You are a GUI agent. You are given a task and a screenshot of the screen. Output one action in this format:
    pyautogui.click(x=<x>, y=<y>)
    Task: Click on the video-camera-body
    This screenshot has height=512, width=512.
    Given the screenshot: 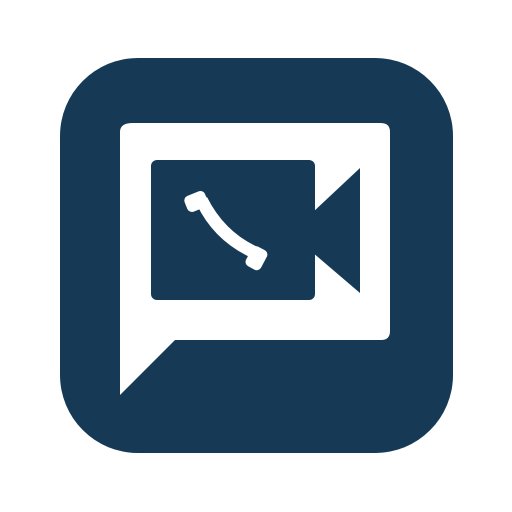 What is the action you would take?
    pyautogui.click(x=233, y=230)
    